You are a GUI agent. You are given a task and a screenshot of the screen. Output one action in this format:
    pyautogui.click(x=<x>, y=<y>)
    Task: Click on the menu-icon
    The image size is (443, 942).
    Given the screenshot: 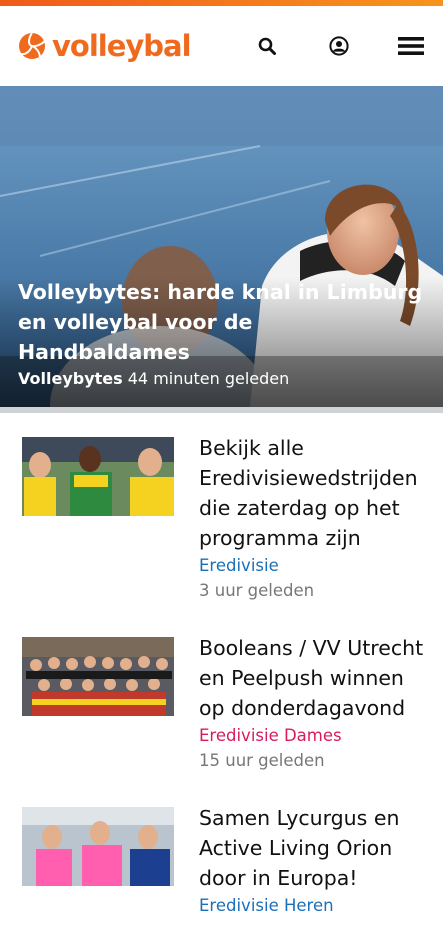 What is the action you would take?
    pyautogui.click(x=411, y=46)
    